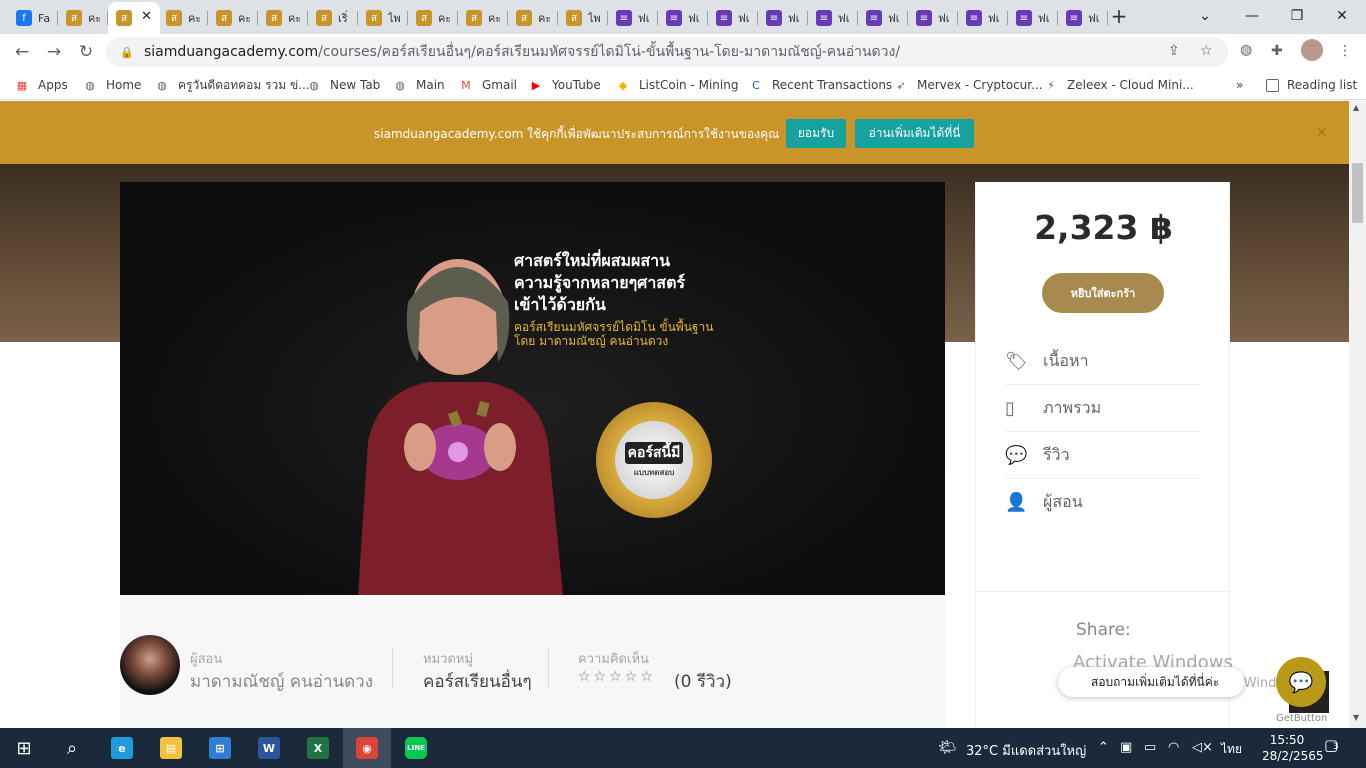 The width and height of the screenshot is (1366, 768). Describe the element at coordinates (416, 748) in the screenshot. I see `taskbar-button: LINE` at that location.